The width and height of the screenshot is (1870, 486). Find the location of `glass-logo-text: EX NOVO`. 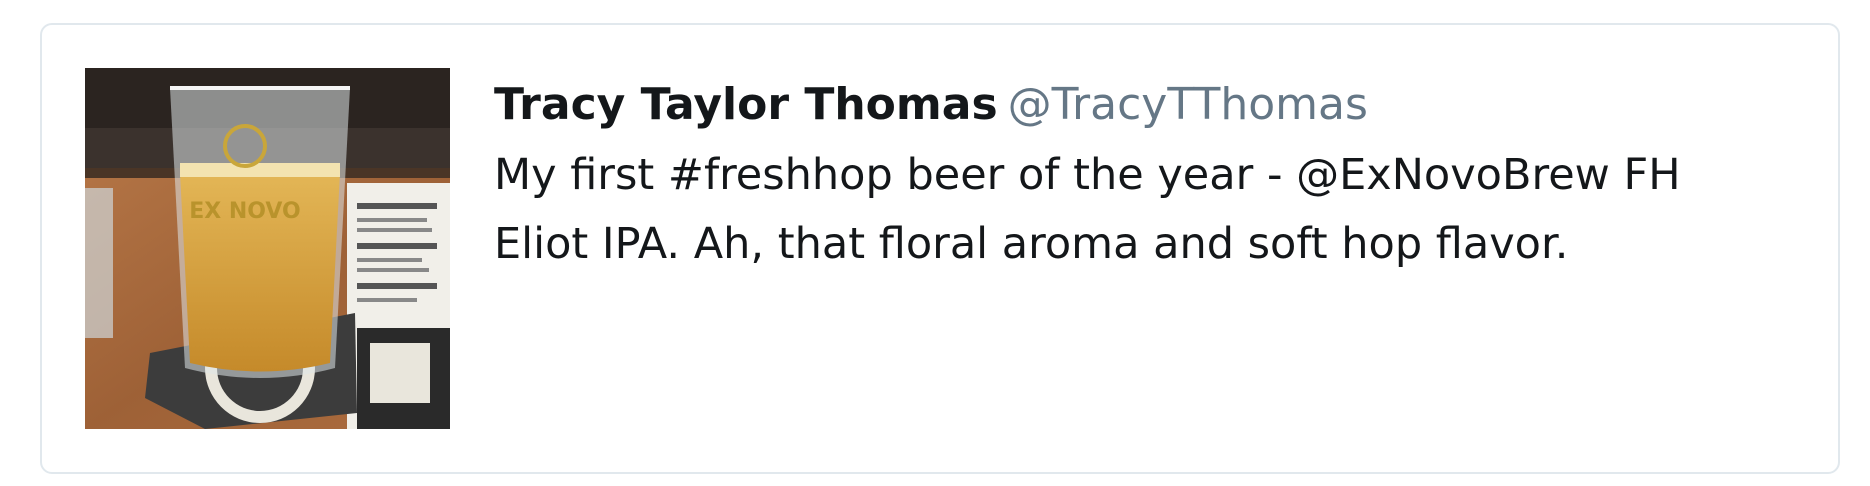

glass-logo-text: EX NOVO is located at coordinates (245, 211).